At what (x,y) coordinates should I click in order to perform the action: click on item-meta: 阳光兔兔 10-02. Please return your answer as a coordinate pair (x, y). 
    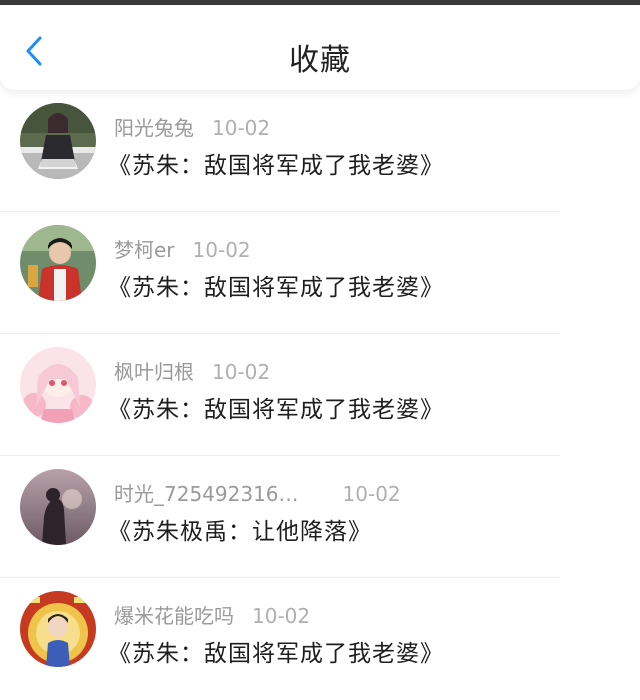
    Looking at the image, I should click on (192, 126).